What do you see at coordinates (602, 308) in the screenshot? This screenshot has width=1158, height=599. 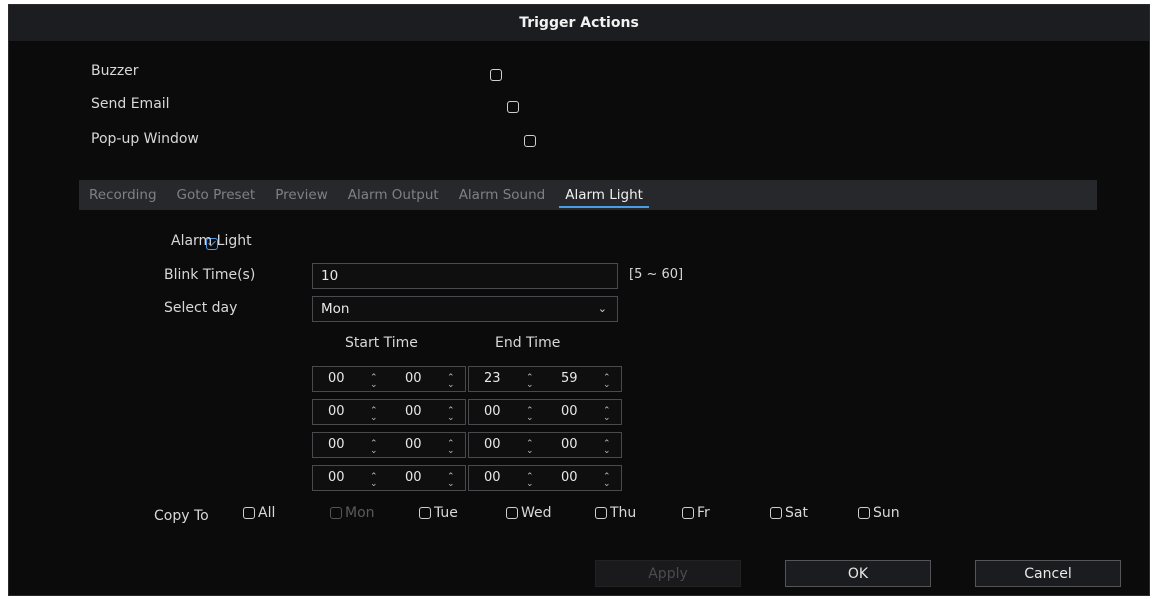 I see `chevron-down-icon: ⌄` at bounding box center [602, 308].